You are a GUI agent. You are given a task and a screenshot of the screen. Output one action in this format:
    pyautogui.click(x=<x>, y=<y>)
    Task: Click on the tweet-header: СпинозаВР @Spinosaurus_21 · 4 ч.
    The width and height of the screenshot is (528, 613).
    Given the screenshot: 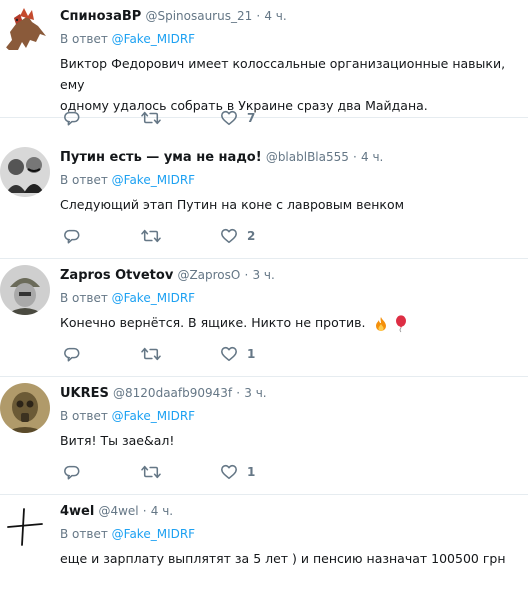 What is the action you would take?
    pyautogui.click(x=173, y=16)
    